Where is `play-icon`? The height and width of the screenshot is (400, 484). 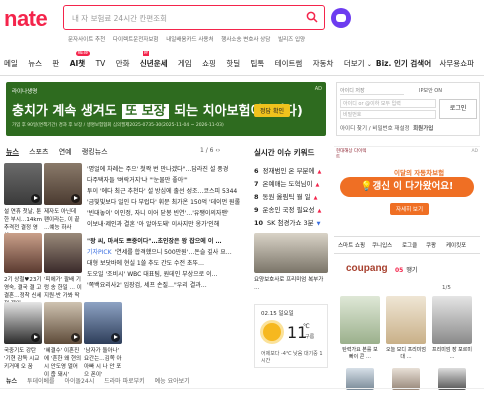
play-icon is located at coordinates (35, 337).